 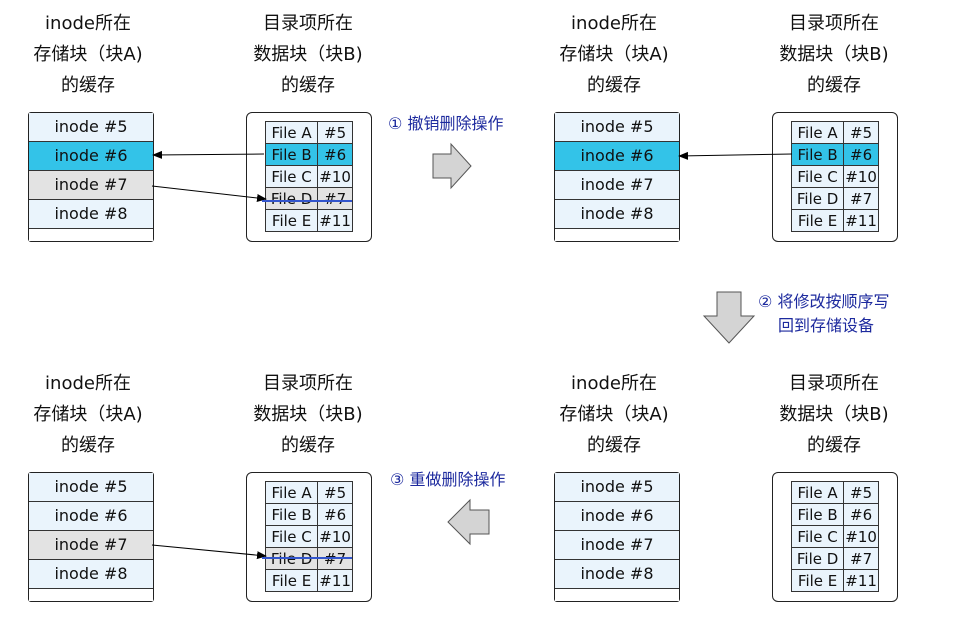 What do you see at coordinates (729, 317) in the screenshot?
I see `flow-arrow-down` at bounding box center [729, 317].